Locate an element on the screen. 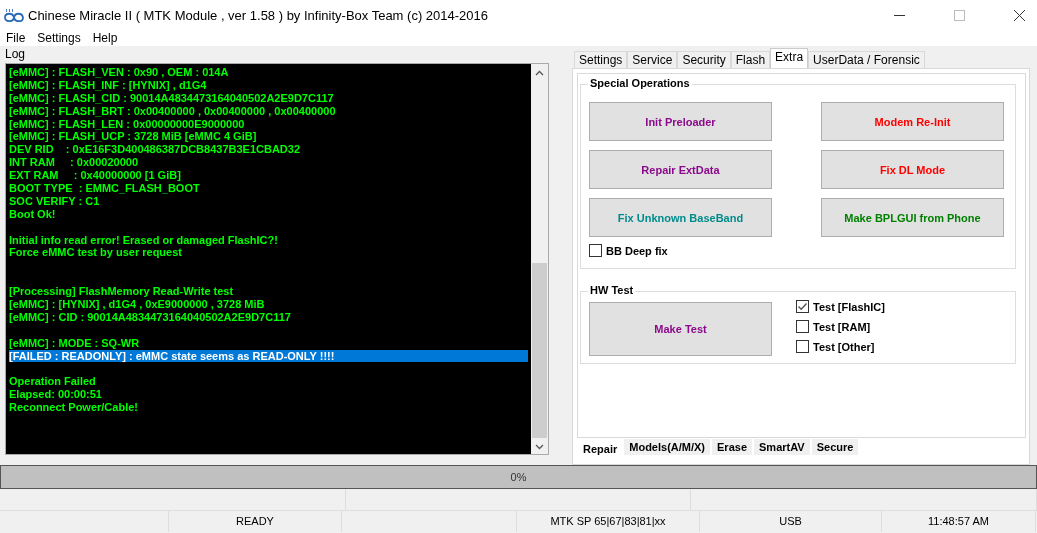 The width and height of the screenshot is (1037, 533). tab: Security is located at coordinates (704, 59).